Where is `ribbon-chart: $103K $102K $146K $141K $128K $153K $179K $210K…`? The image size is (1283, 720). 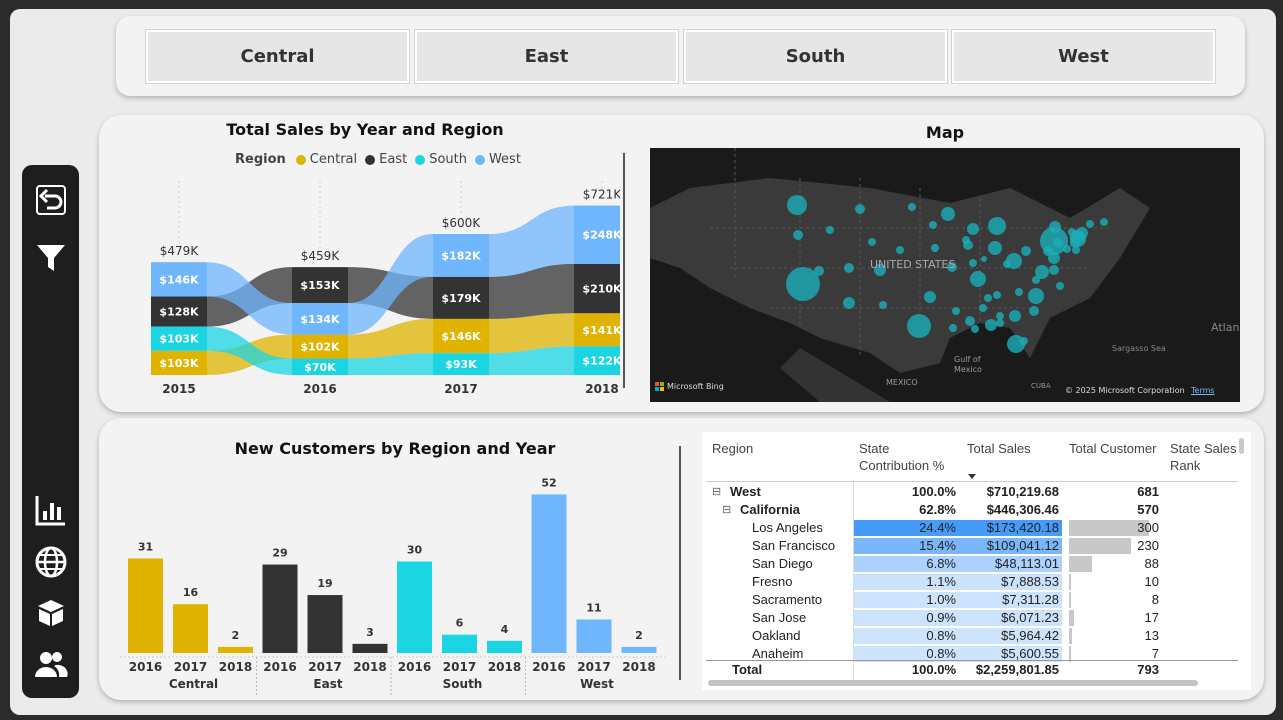 ribbon-chart: $103K $102K $146K $141K $128K $153K $179K $210K… is located at coordinates (365, 287).